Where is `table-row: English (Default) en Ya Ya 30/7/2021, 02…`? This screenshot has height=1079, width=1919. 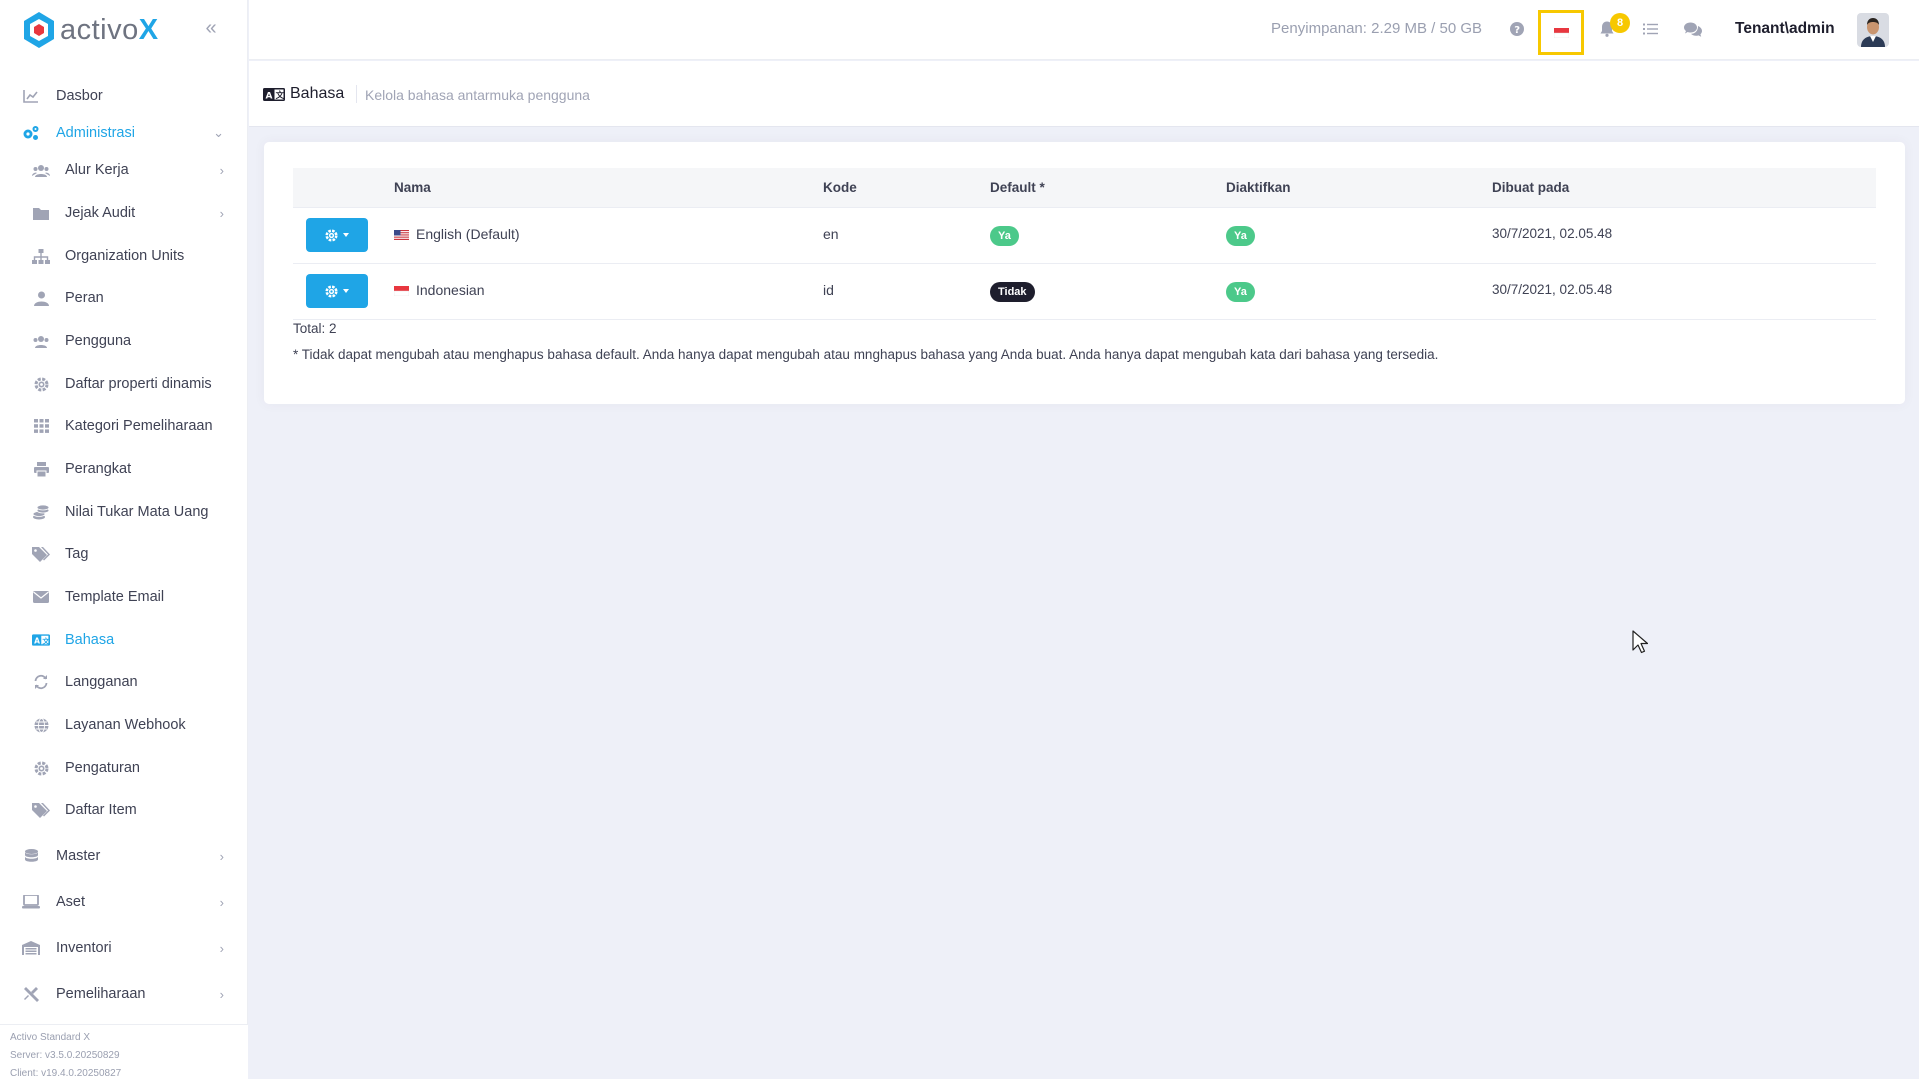 table-row: English (Default) en Ya Ya 30/7/2021, 02… is located at coordinates (1084, 236).